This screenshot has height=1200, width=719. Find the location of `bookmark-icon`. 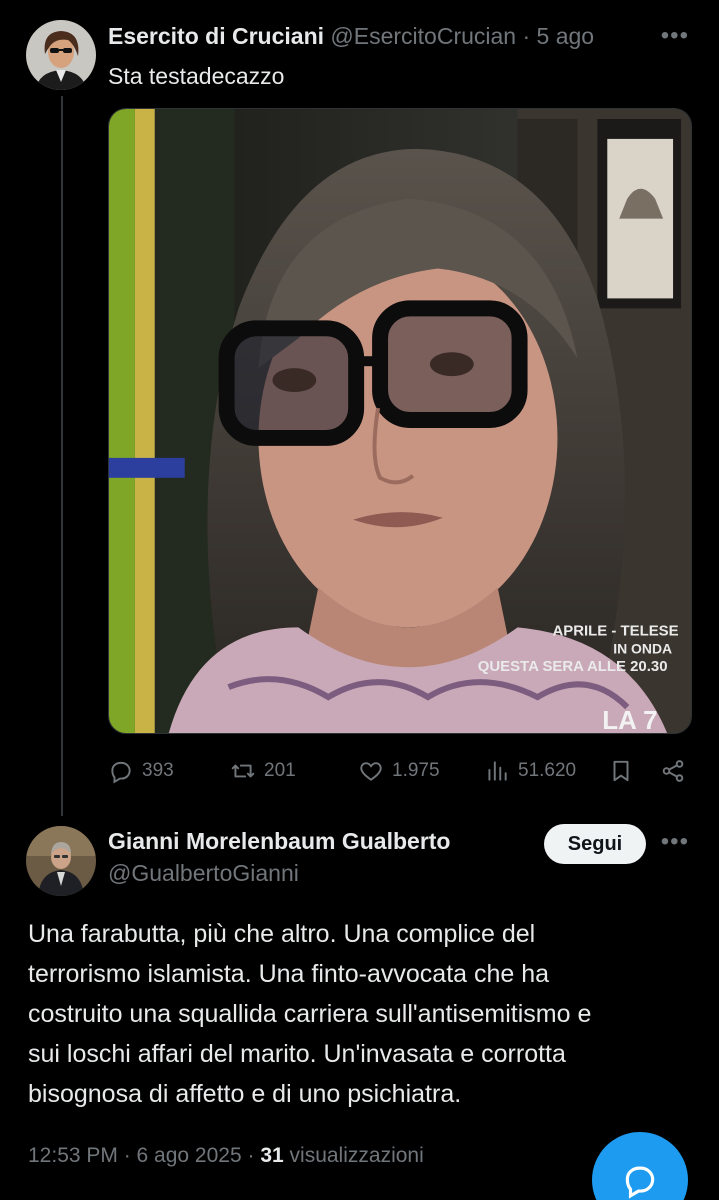

bookmark-icon is located at coordinates (621, 771).